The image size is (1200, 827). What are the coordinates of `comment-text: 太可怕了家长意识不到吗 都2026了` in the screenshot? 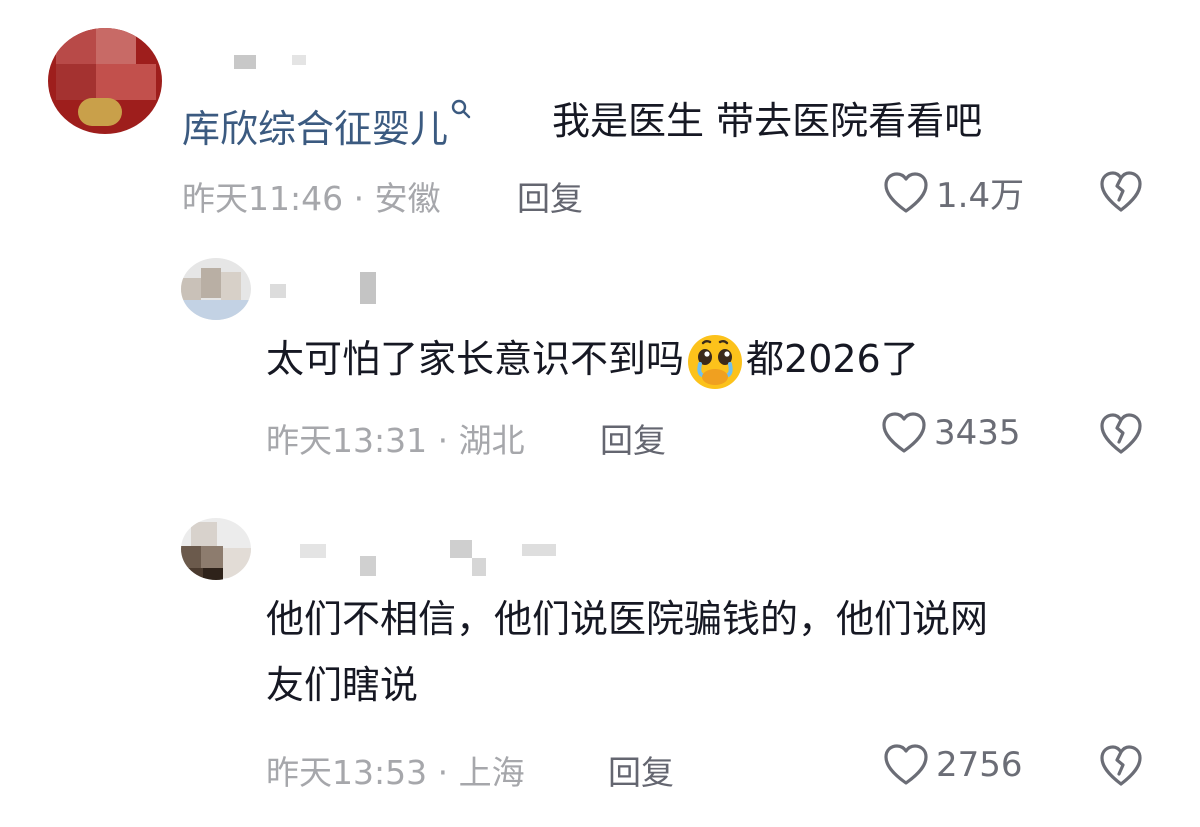 It's located at (592, 359).